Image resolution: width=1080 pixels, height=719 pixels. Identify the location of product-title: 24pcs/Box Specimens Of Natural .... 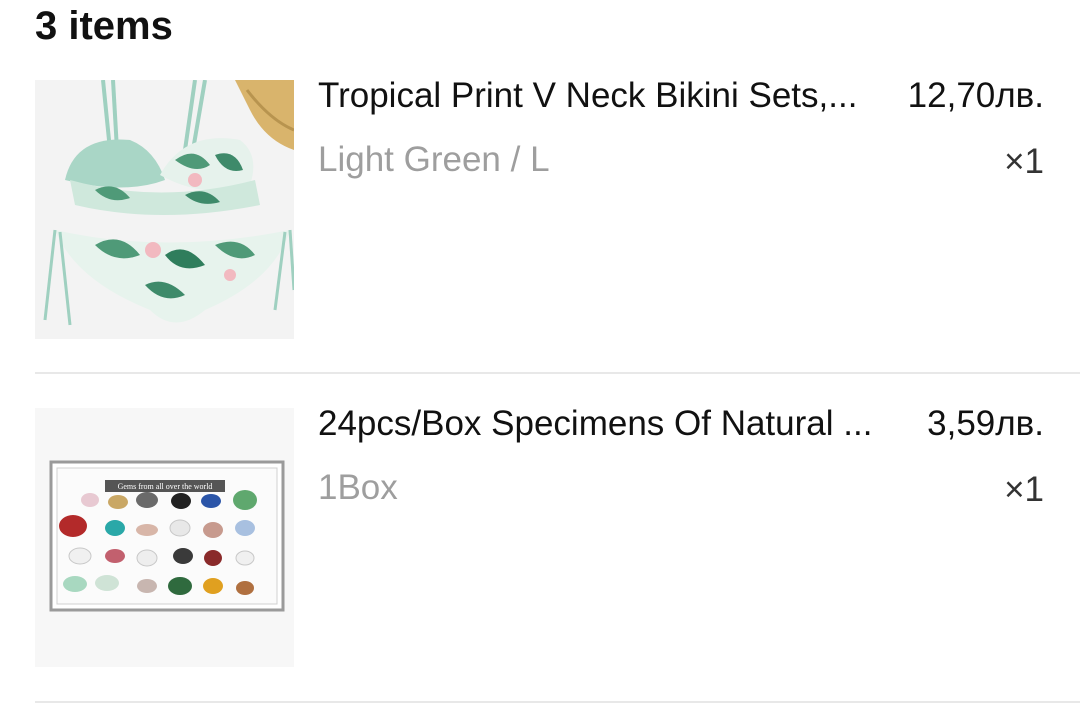
(603, 424).